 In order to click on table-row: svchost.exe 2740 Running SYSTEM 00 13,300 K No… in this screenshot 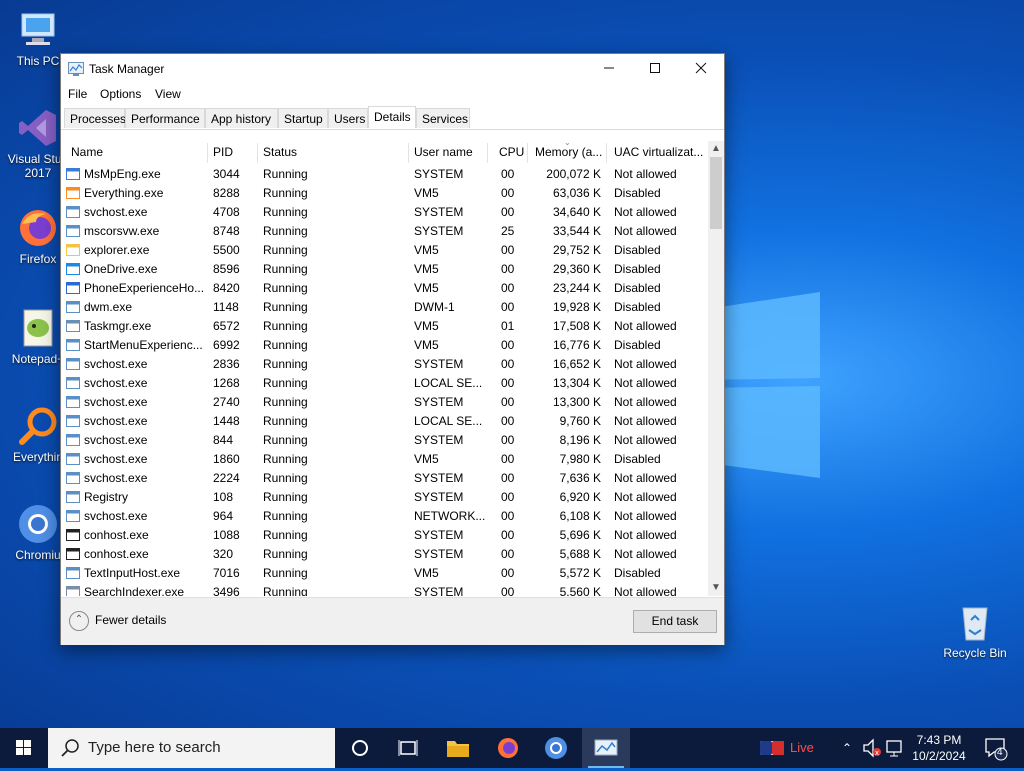, I will do `click(383, 402)`.